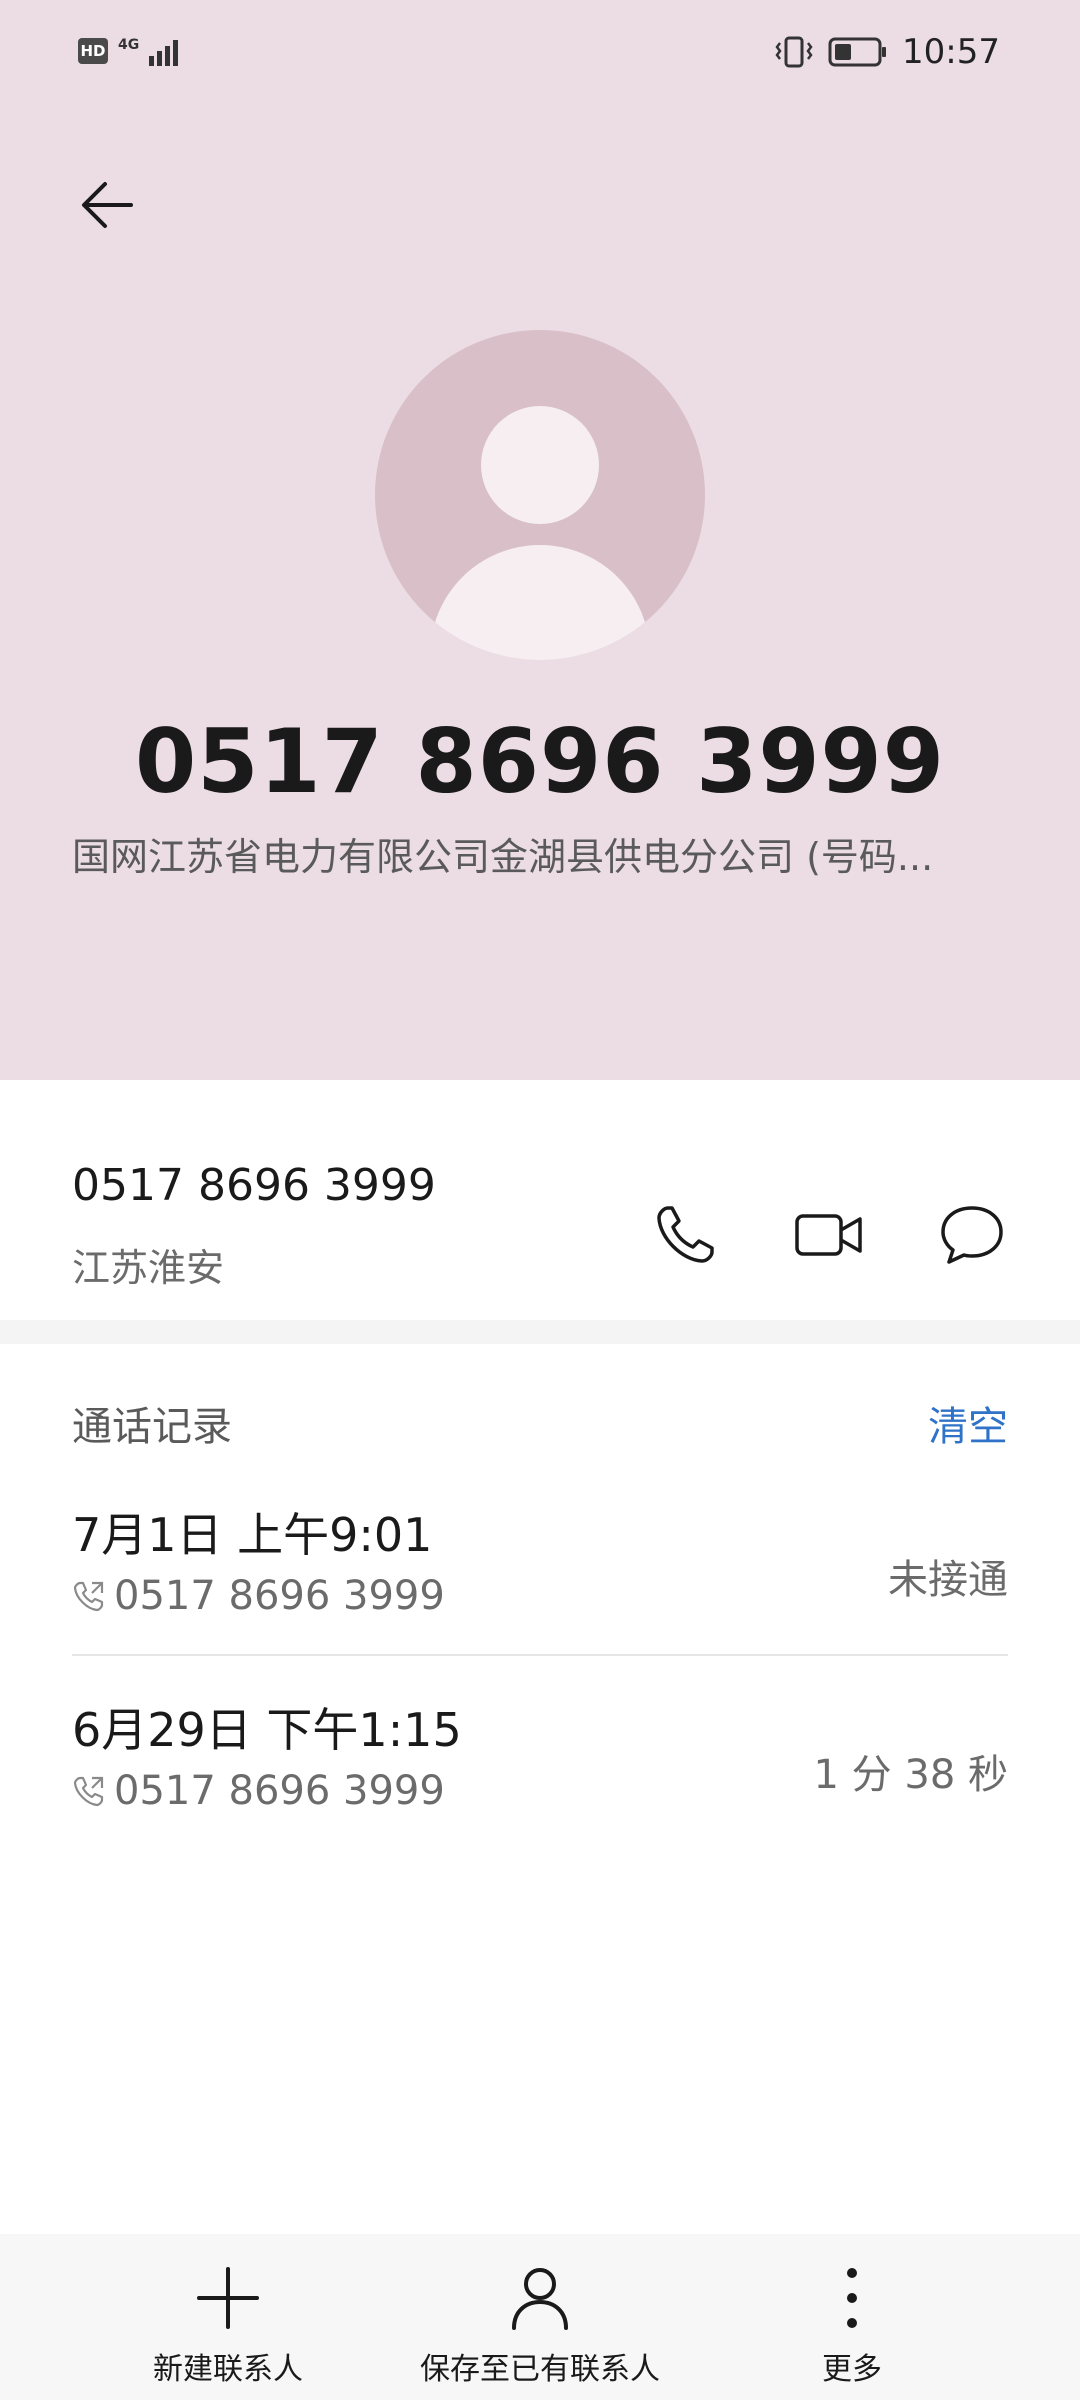 This screenshot has width=1080, height=2400. I want to click on status-right: 10:57, so click(887, 52).